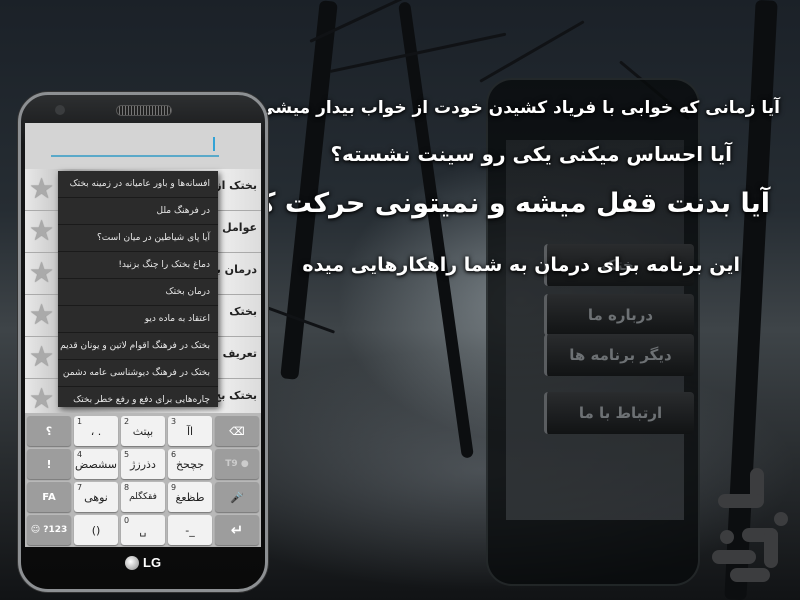  Describe the element at coordinates (138, 238) in the screenshot. I see `suggestion-item: آیا پای شیاطین در میان است؟` at that location.